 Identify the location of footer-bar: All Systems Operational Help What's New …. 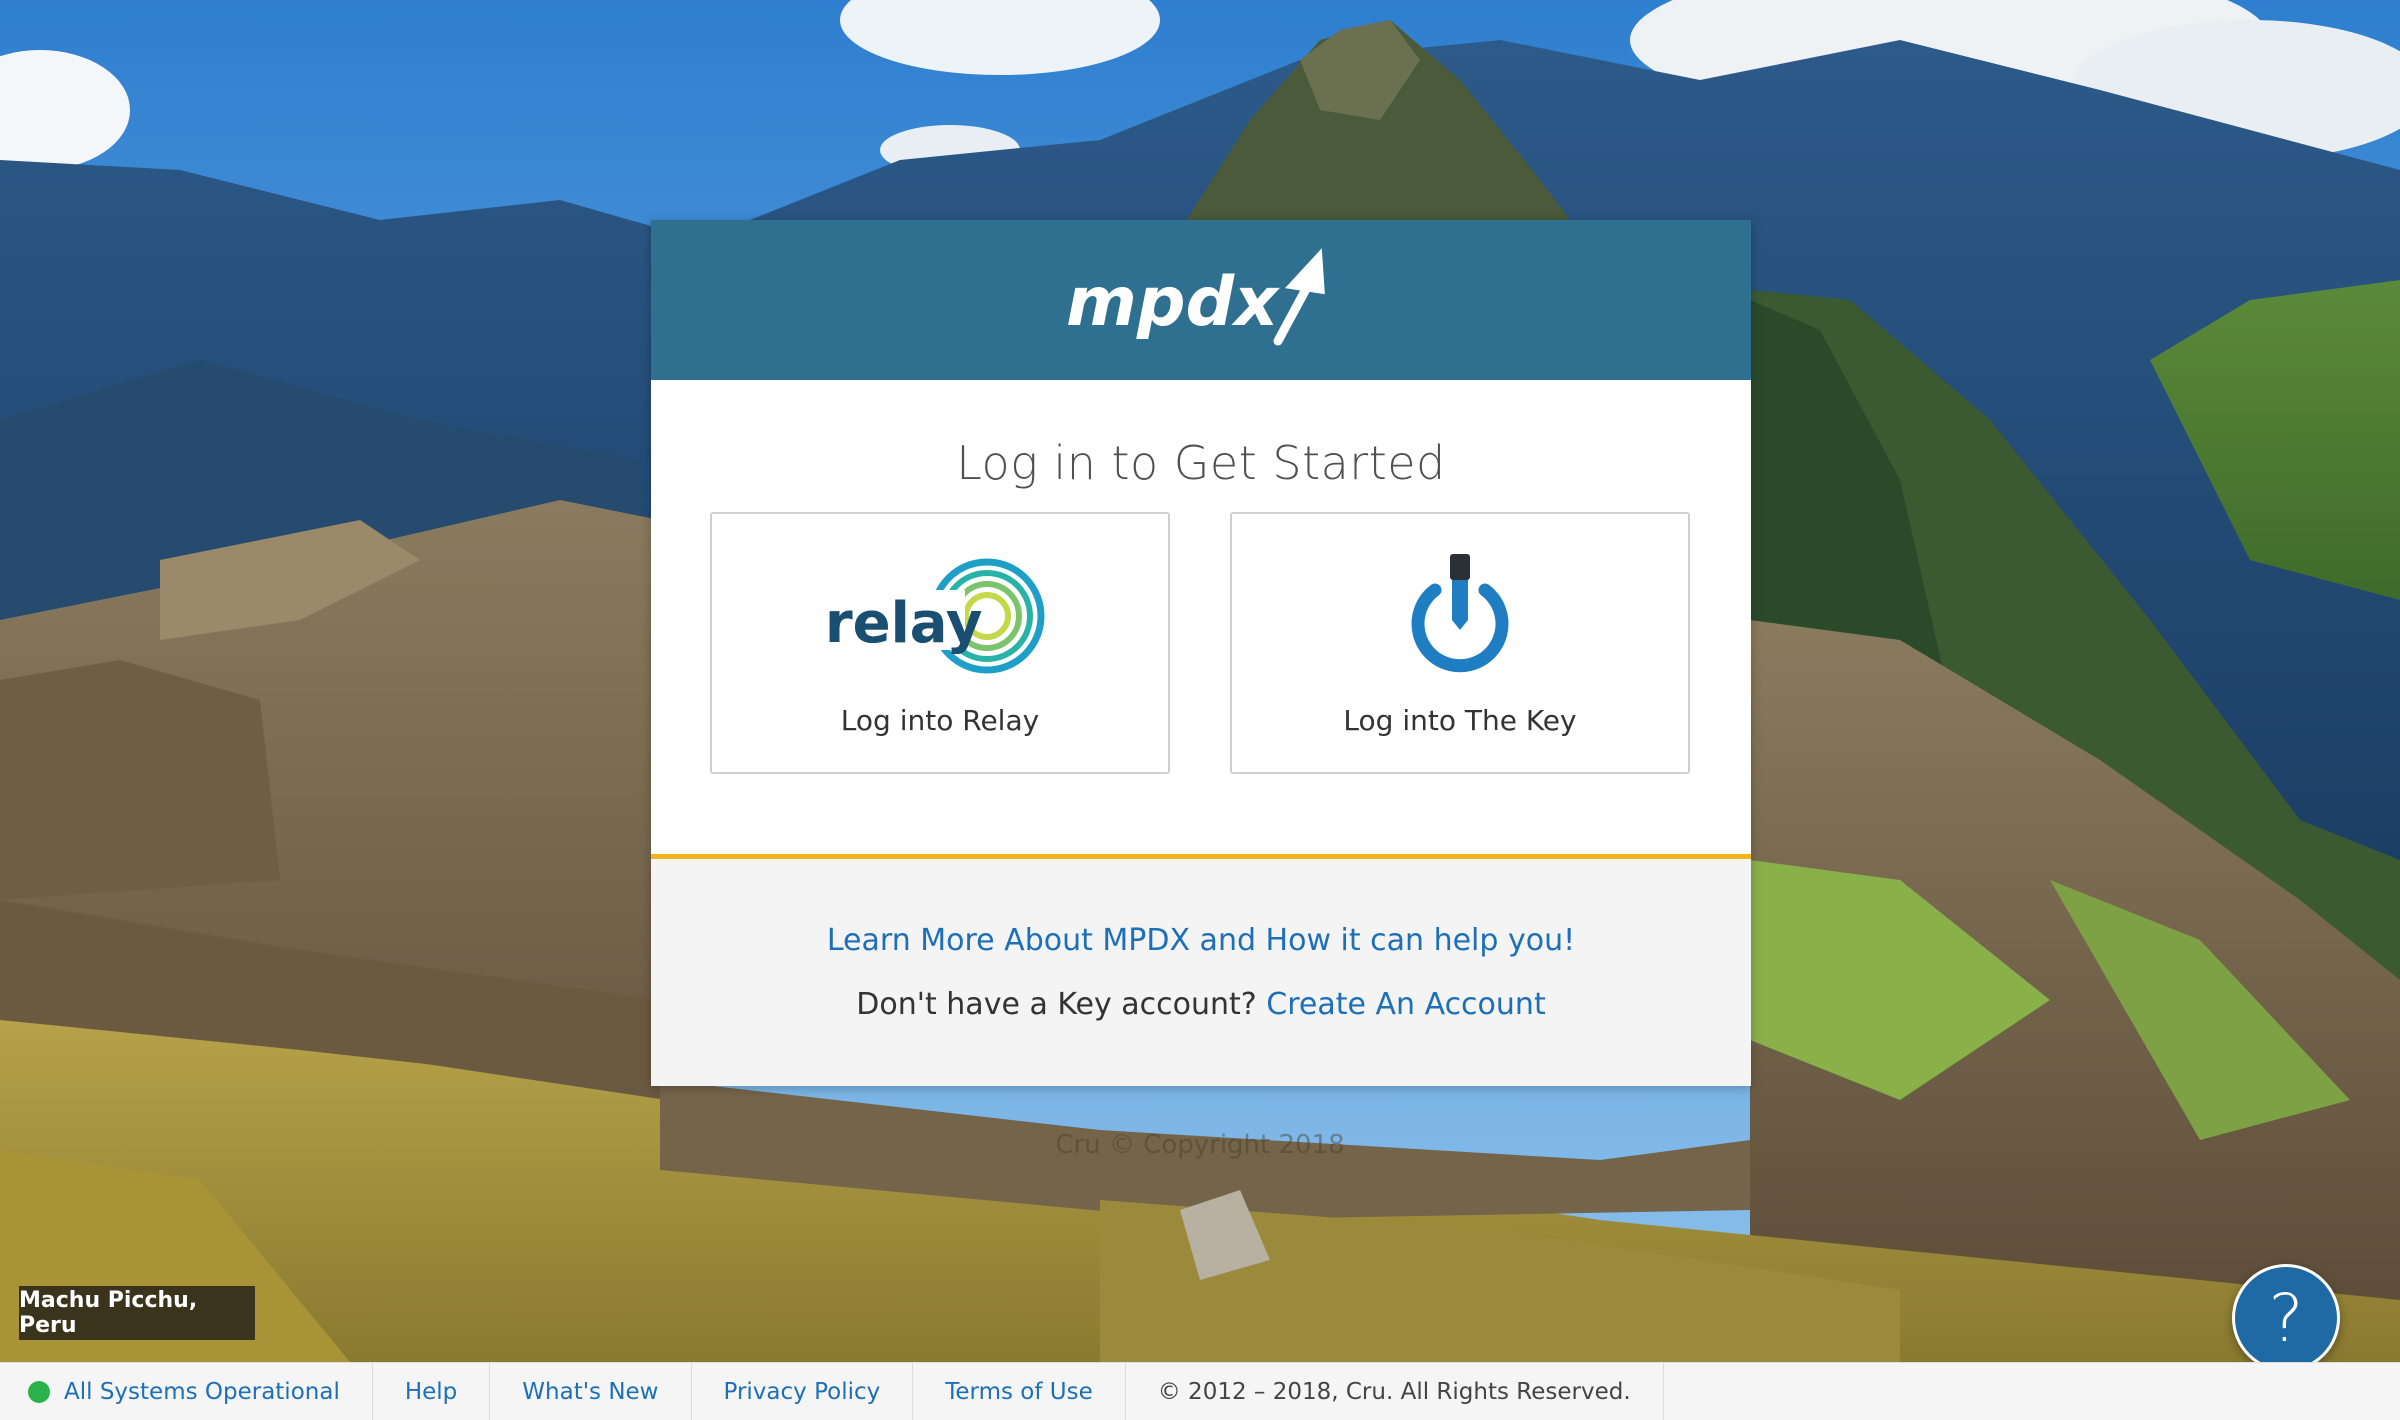
(1200, 1391).